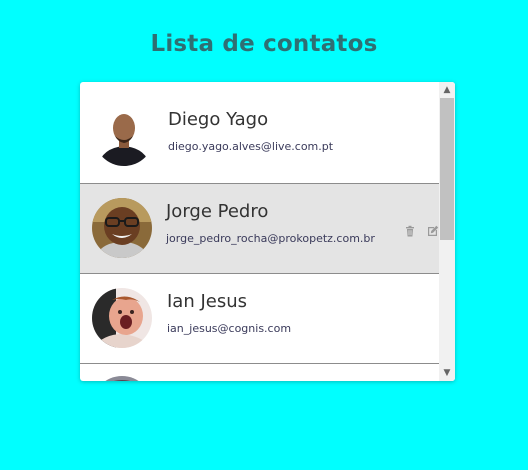 This screenshot has height=470, width=528. What do you see at coordinates (433, 229) in the screenshot?
I see `edit-icon` at bounding box center [433, 229].